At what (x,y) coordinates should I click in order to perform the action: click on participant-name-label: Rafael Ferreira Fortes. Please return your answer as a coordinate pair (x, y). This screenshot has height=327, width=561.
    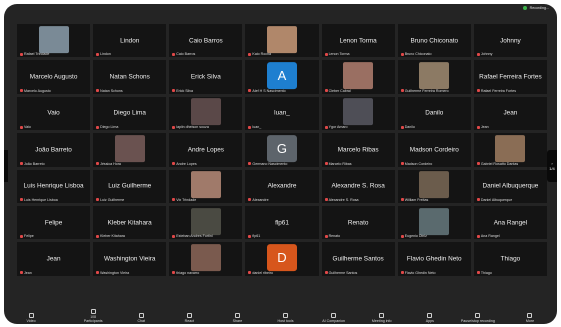
    Looking at the image, I should click on (496, 90).